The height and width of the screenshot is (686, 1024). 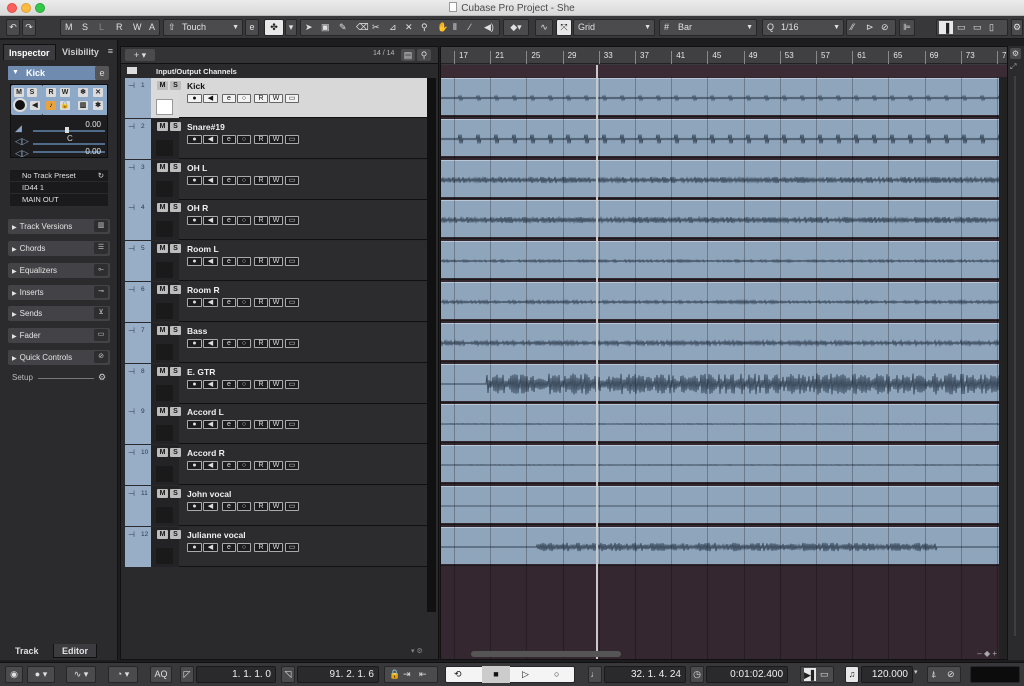 What do you see at coordinates (885, 27) in the screenshot?
I see `quantize-settings-icon: ⊘` at bounding box center [885, 27].